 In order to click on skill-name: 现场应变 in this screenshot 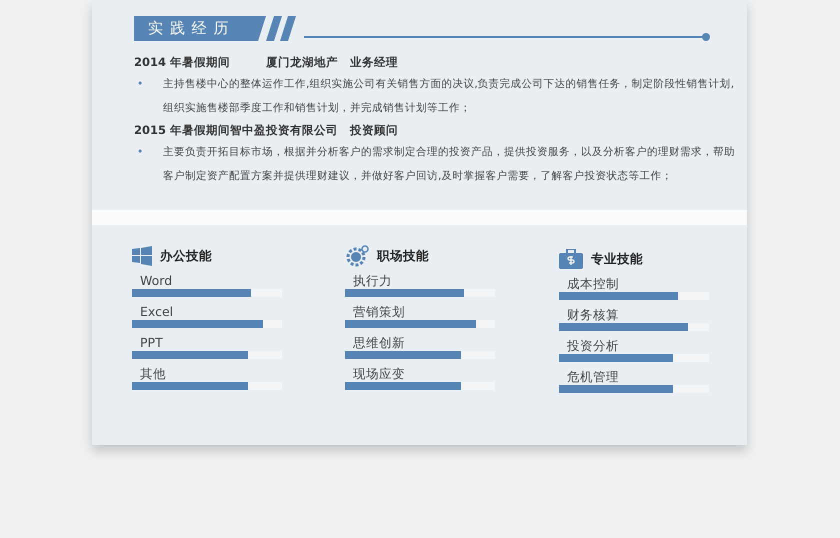, I will do `click(379, 374)`.